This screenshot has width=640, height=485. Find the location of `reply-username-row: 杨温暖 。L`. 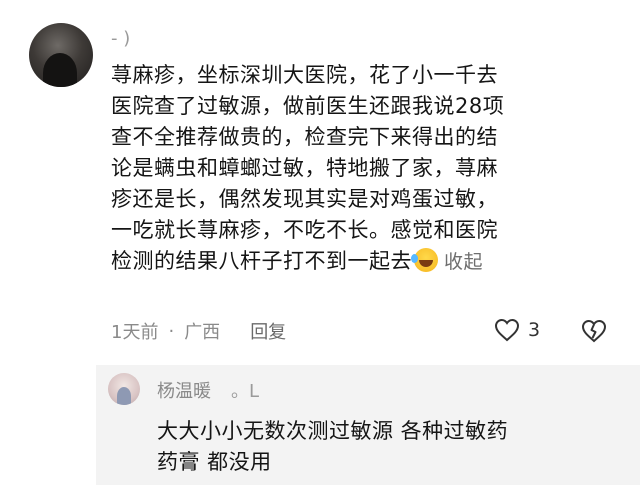

reply-username-row: 杨温暖 。L is located at coordinates (208, 390).